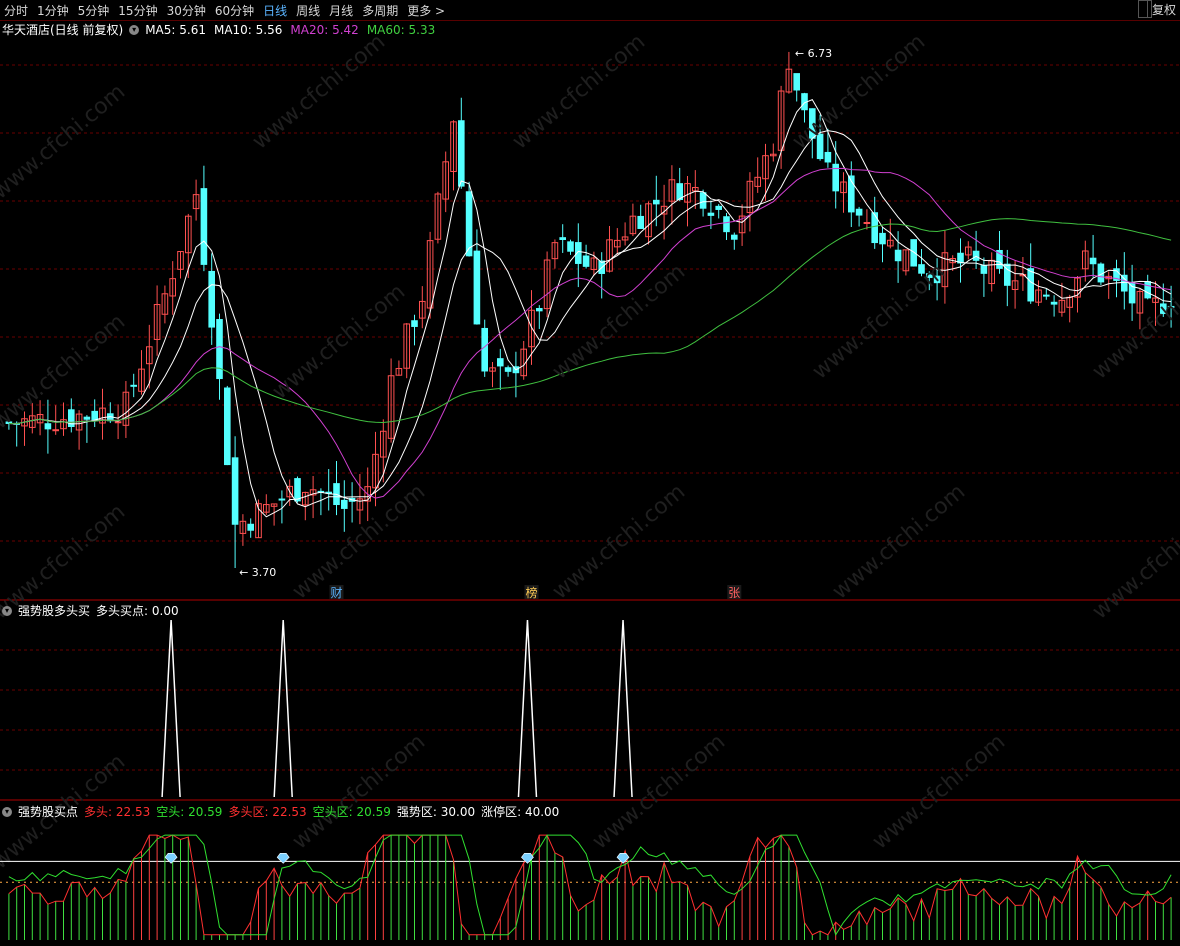  Describe the element at coordinates (137, 10) in the screenshot. I see `period-tab: 15分钟` at that location.